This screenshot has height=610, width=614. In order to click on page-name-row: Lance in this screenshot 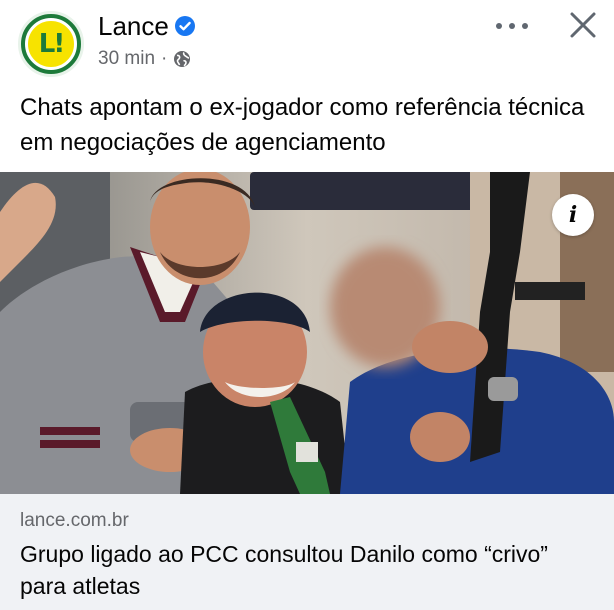, I will do `click(146, 26)`.